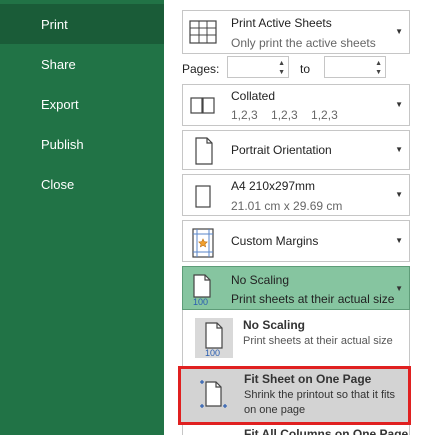  What do you see at coordinates (281, 150) in the screenshot?
I see `orientation-label: Portrait Orientation` at bounding box center [281, 150].